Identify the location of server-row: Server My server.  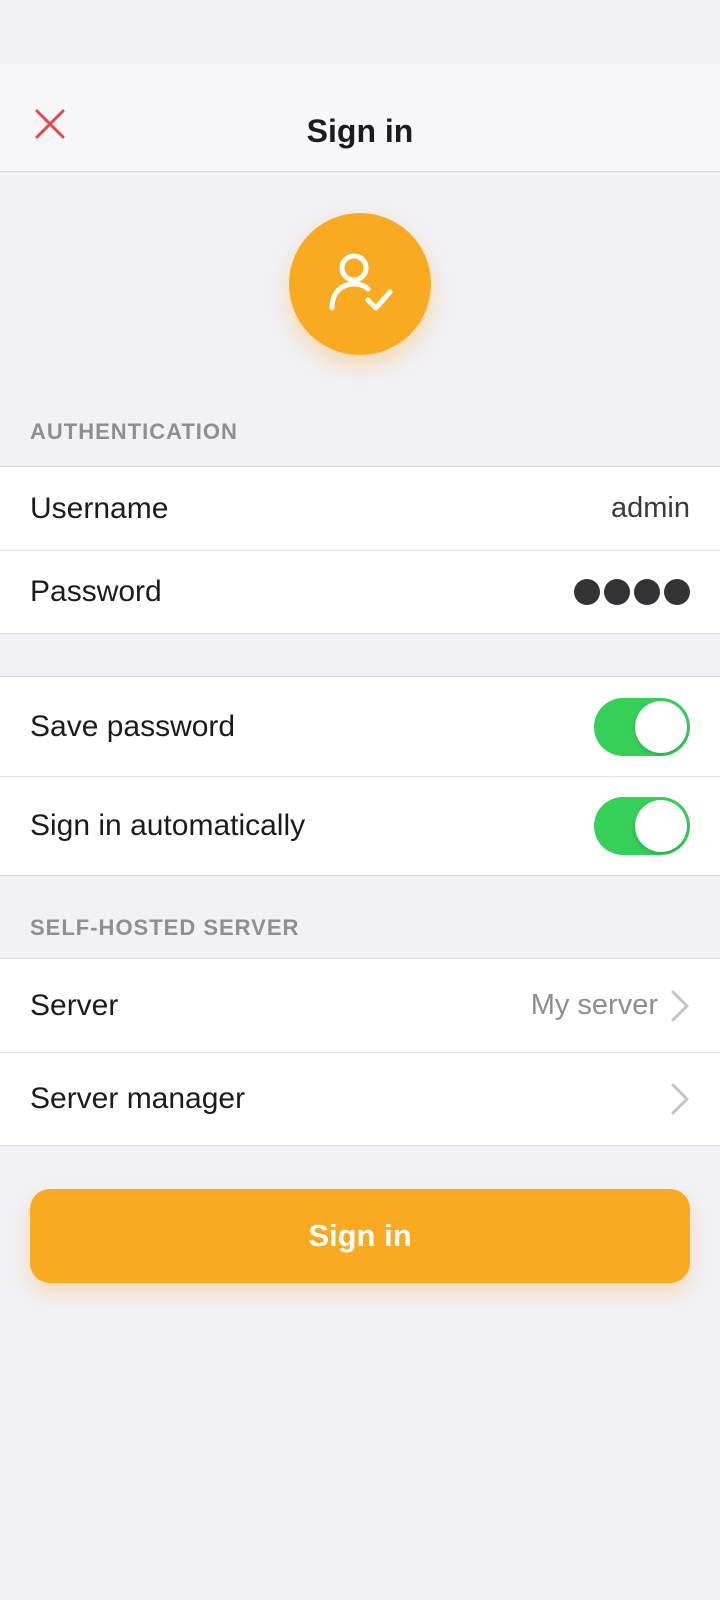
(360, 1005).